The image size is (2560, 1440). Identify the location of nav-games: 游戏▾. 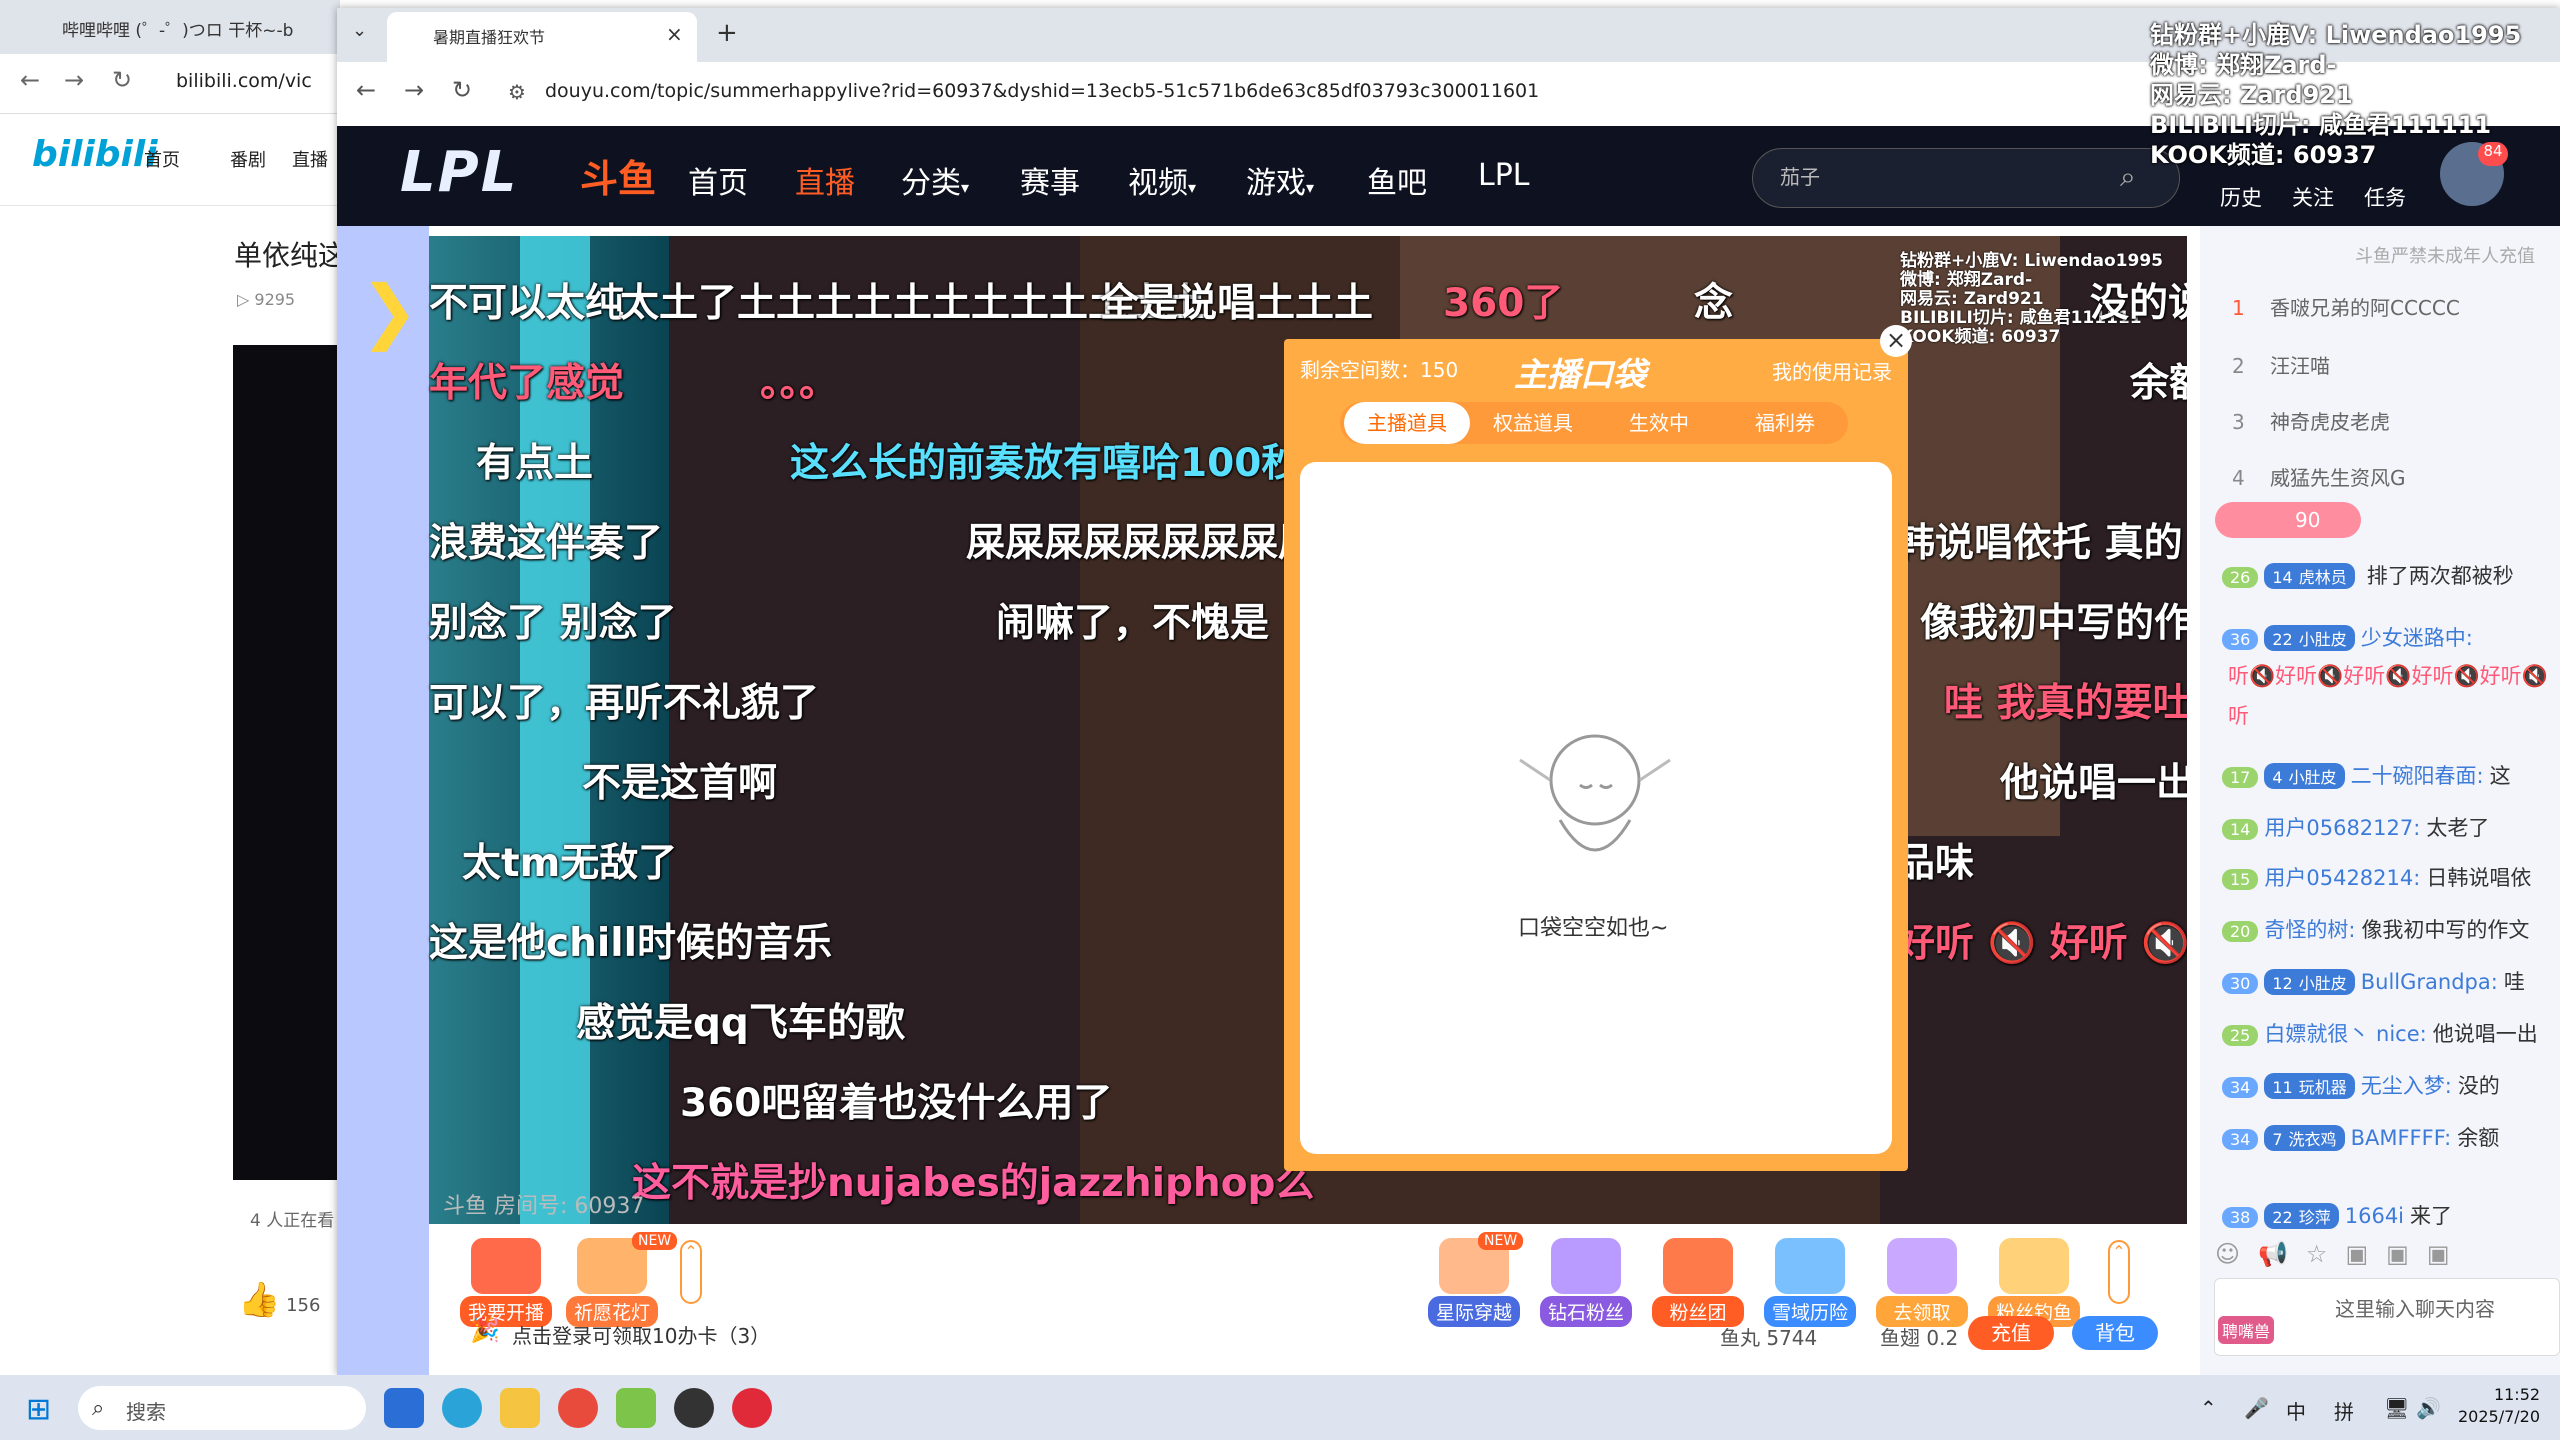
(1280, 180).